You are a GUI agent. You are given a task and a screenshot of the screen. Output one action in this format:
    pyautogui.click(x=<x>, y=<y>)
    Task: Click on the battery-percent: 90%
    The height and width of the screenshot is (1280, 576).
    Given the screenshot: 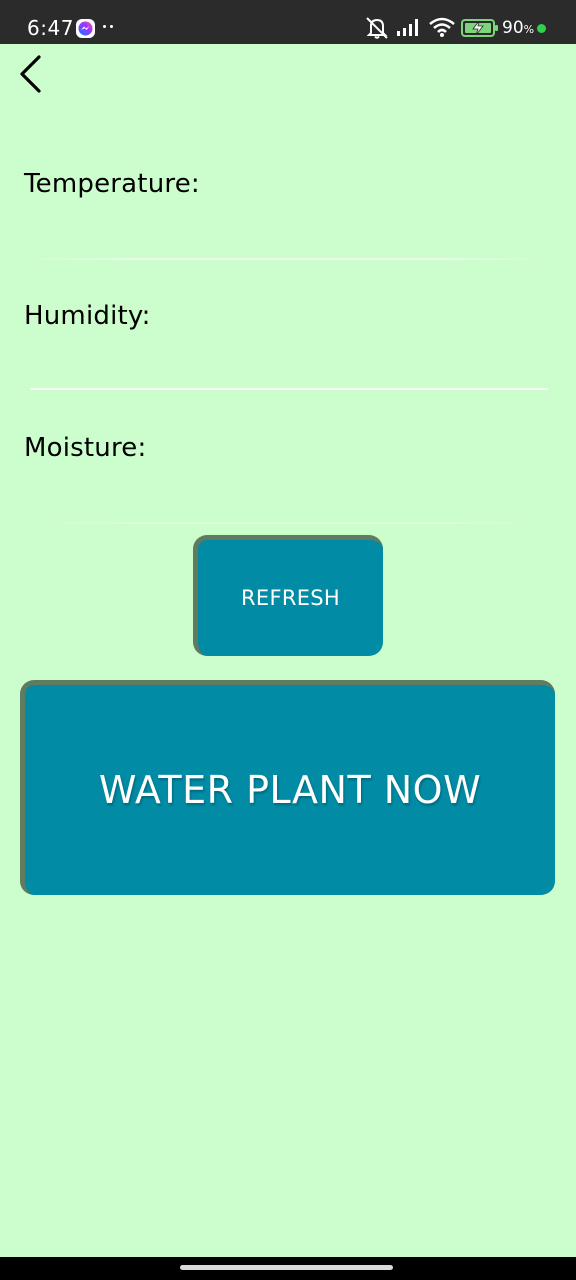 What is the action you would take?
    pyautogui.click(x=518, y=28)
    